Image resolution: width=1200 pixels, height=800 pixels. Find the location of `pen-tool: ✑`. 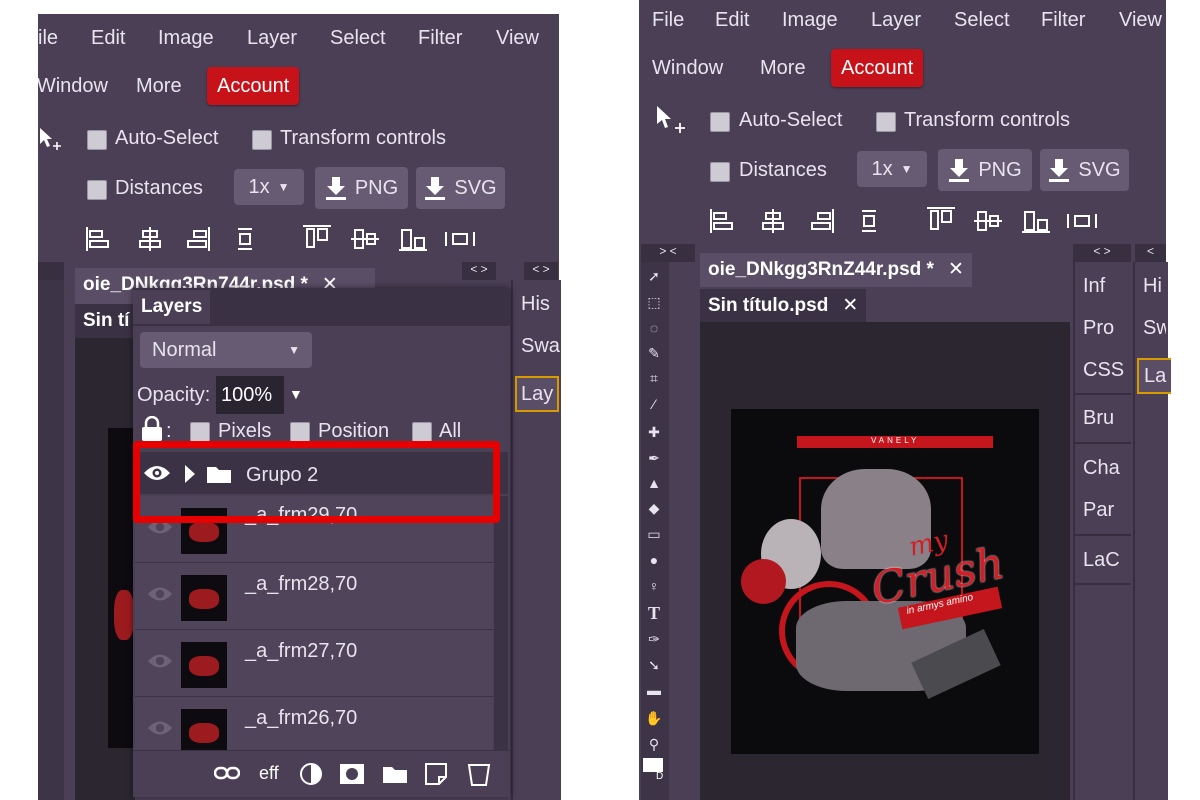

pen-tool: ✑ is located at coordinates (654, 639).